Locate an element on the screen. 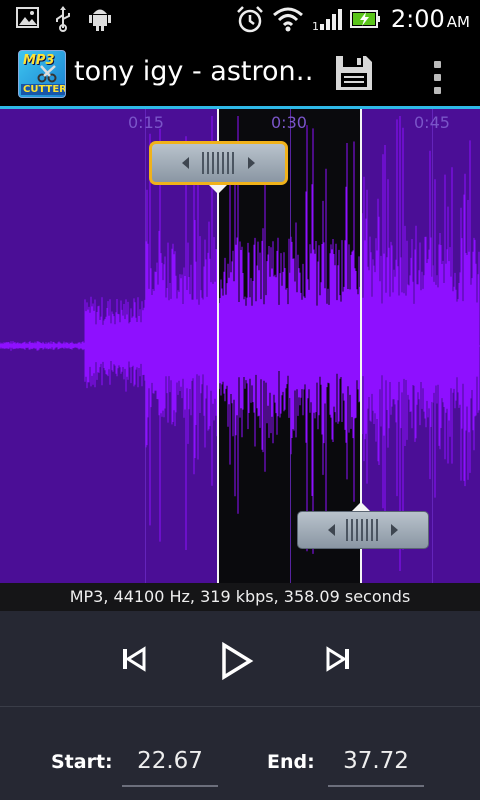  status-bar: 1 2:00 AM is located at coordinates (240, 19).